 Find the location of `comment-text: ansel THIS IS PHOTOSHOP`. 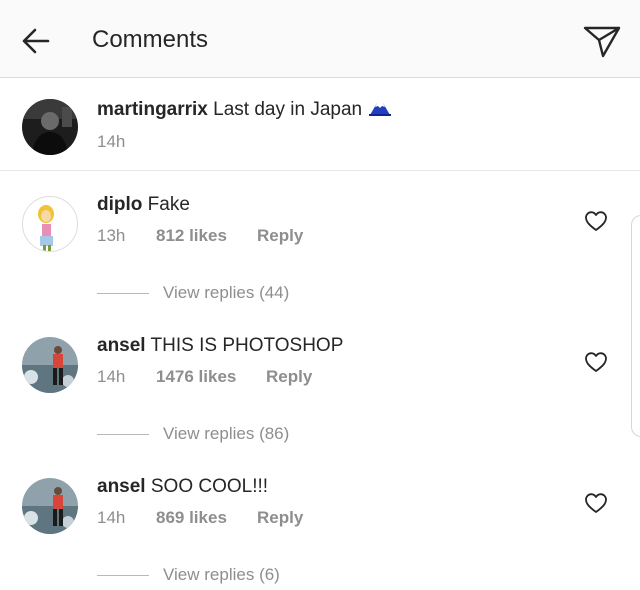

comment-text: ansel THIS IS PHOTOSHOP is located at coordinates (220, 346).